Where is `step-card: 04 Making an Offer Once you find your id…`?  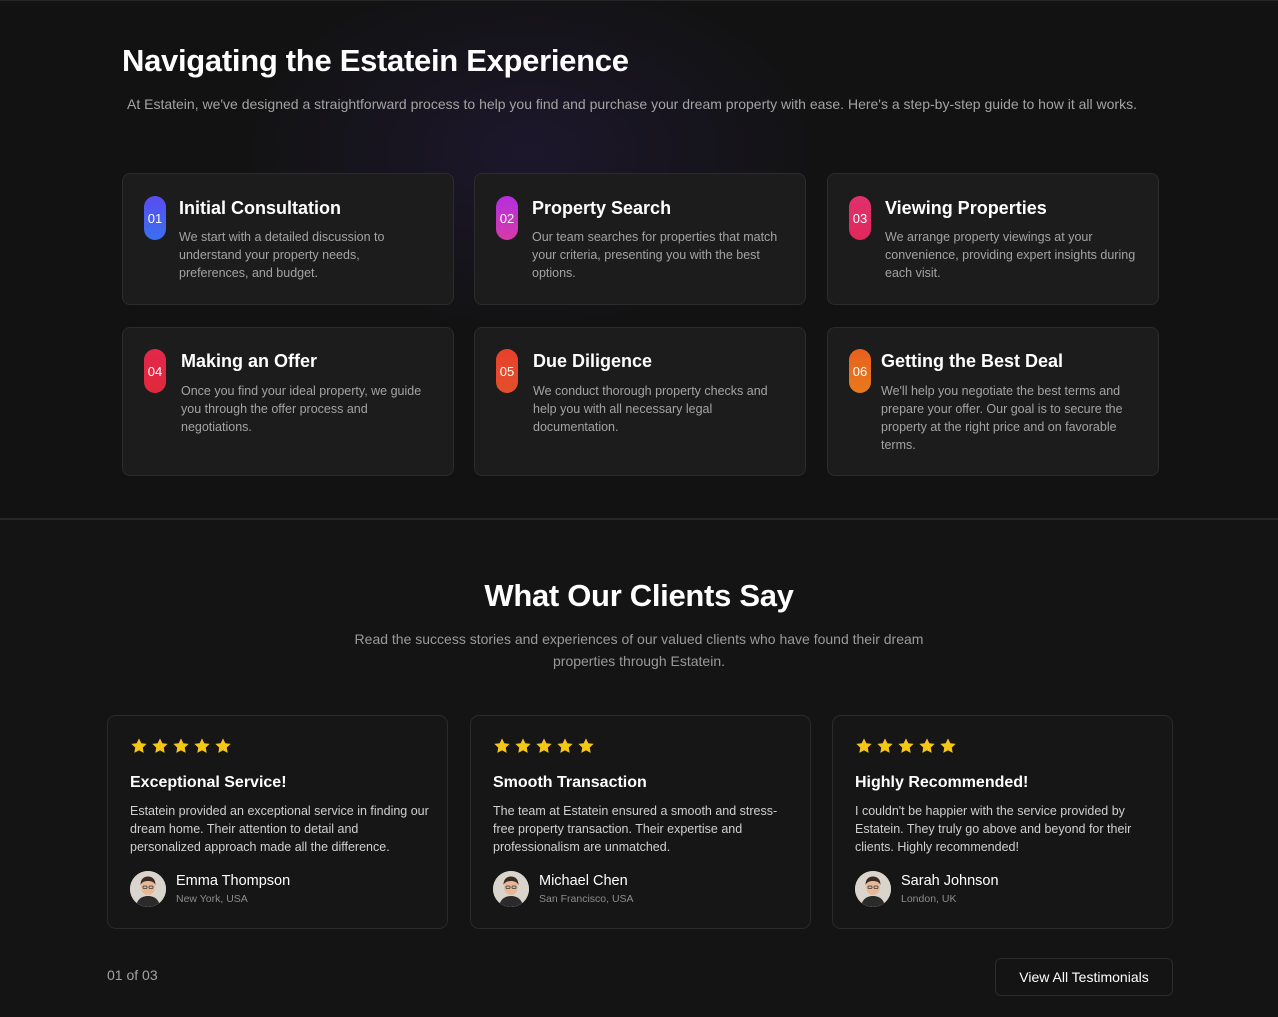 step-card: 04 Making an Offer Once you find your id… is located at coordinates (288, 401).